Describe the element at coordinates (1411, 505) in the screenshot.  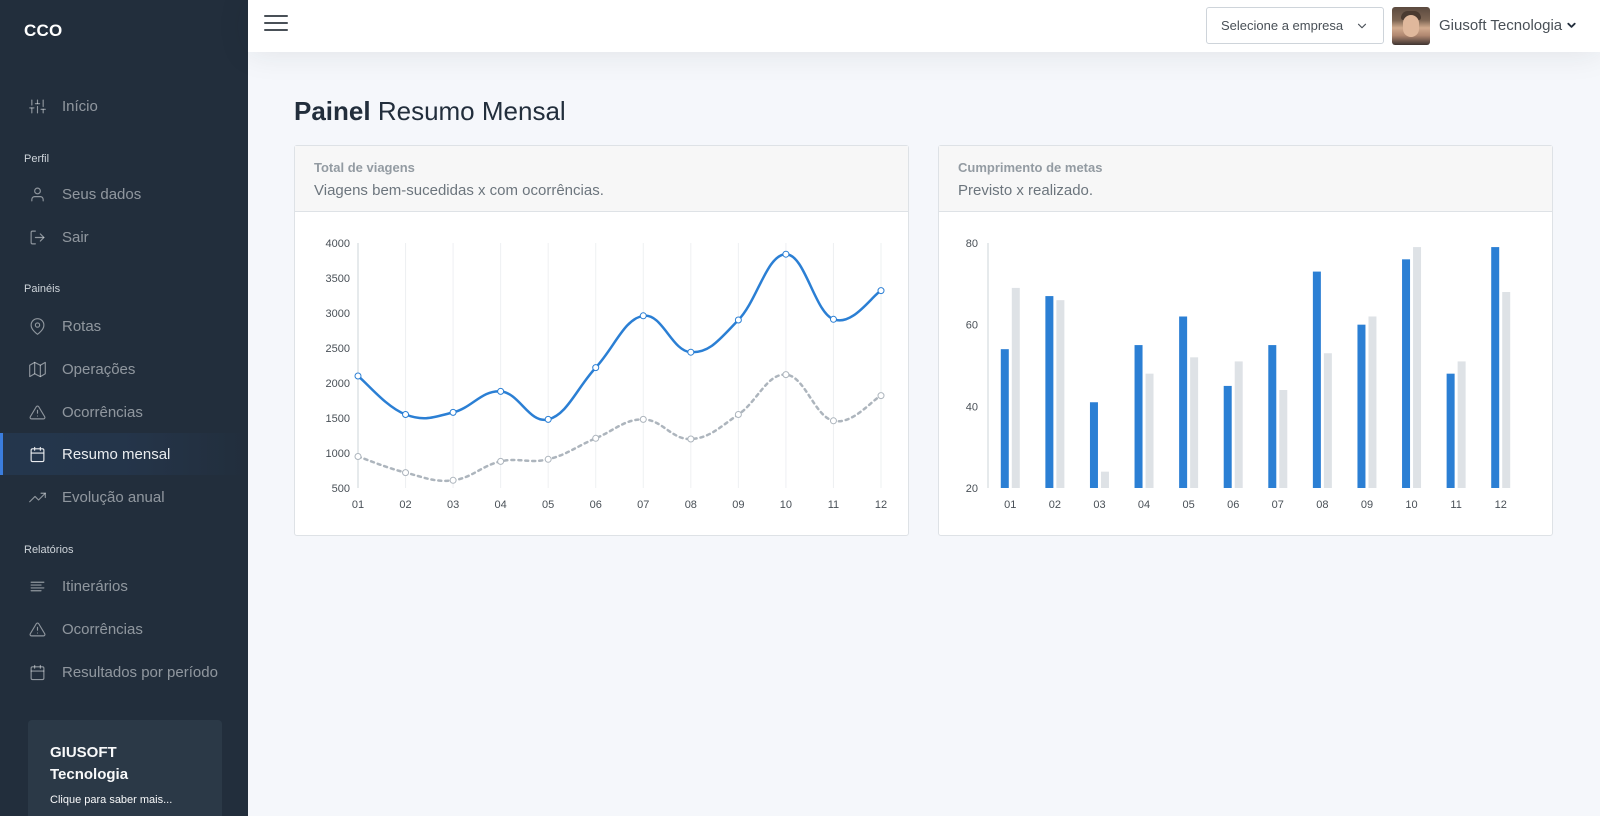
I see `x-tick-label: 10` at that location.